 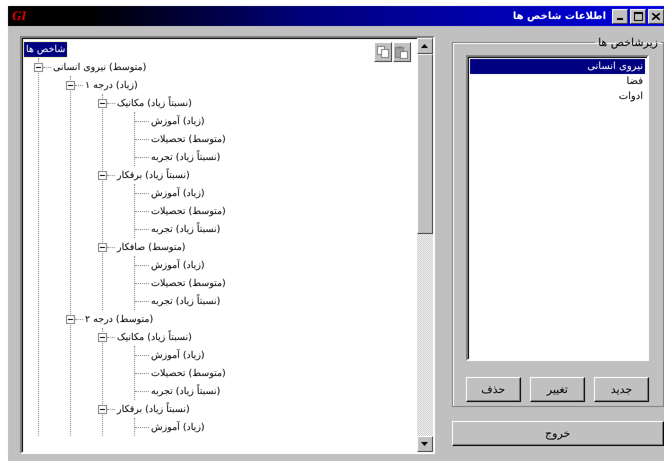 I want to click on maximize-button, so click(x=638, y=16).